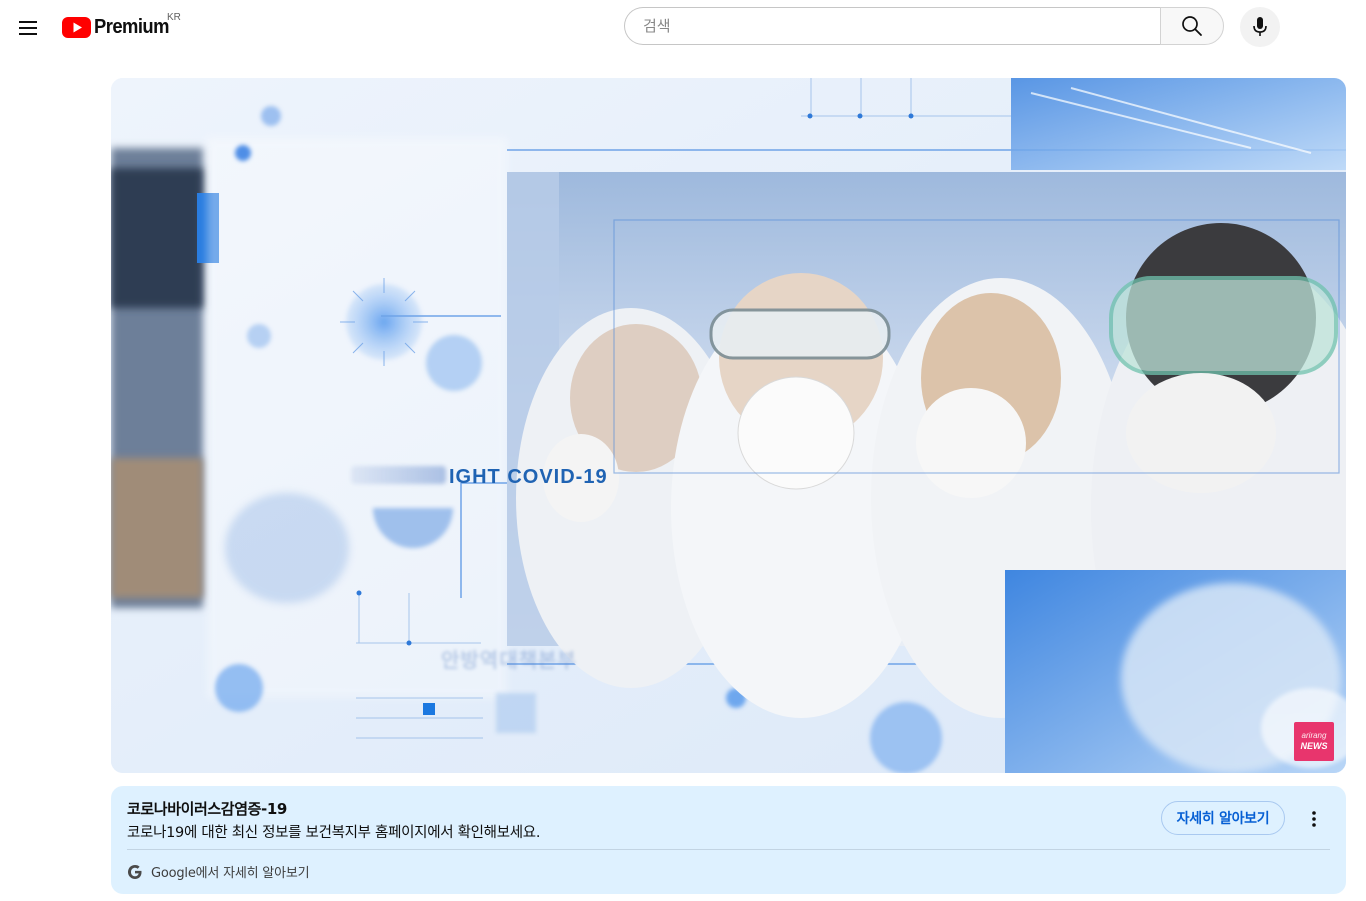 The image size is (1366, 901). What do you see at coordinates (207, 809) in the screenshot?
I see `info-panel-title: 코로나바이러스감염증-19` at bounding box center [207, 809].